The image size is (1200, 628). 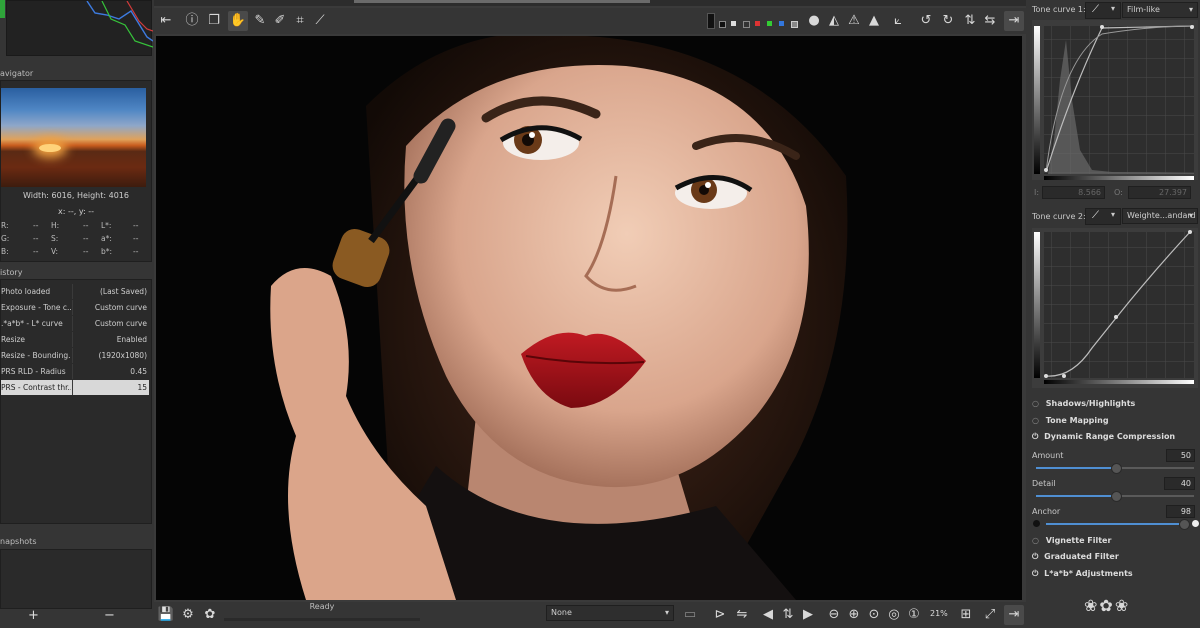 I want to click on history-value: Custom curve, so click(x=120, y=323).